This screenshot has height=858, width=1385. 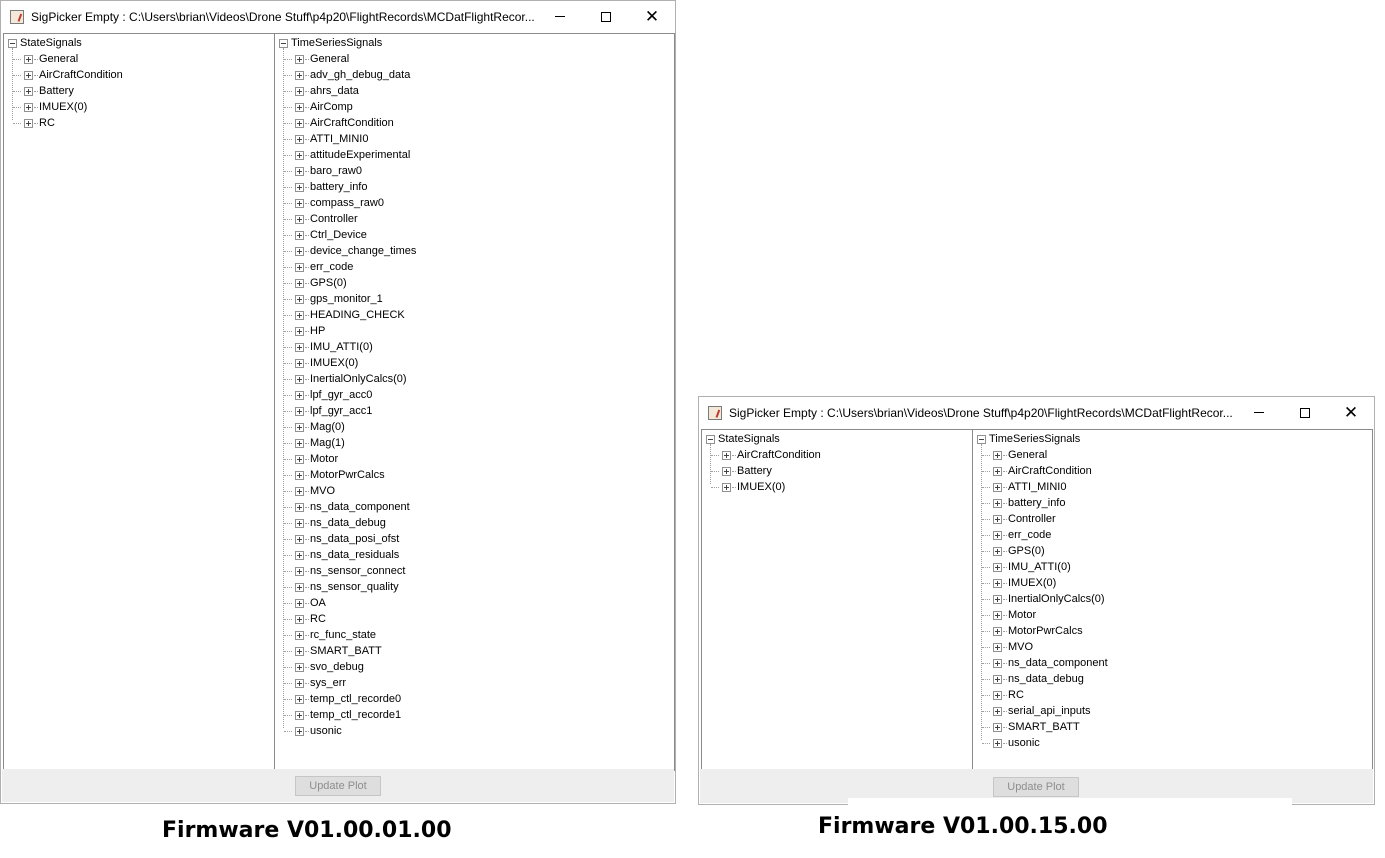 What do you see at coordinates (1043, 599) in the screenshot?
I see `tree-node: InertialOnlyCalcs(0)` at bounding box center [1043, 599].